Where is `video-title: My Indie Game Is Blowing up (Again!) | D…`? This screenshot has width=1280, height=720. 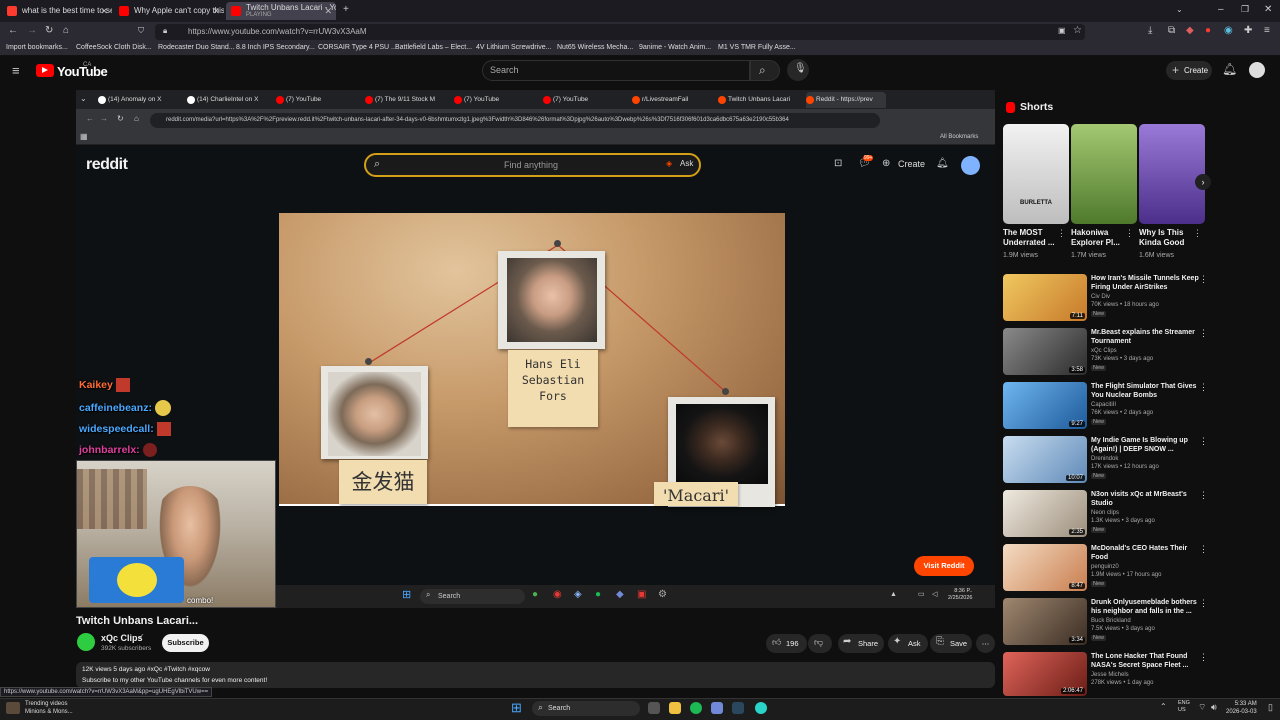 video-title: My Indie Game Is Blowing up (Again!) | D… is located at coordinates (1146, 445).